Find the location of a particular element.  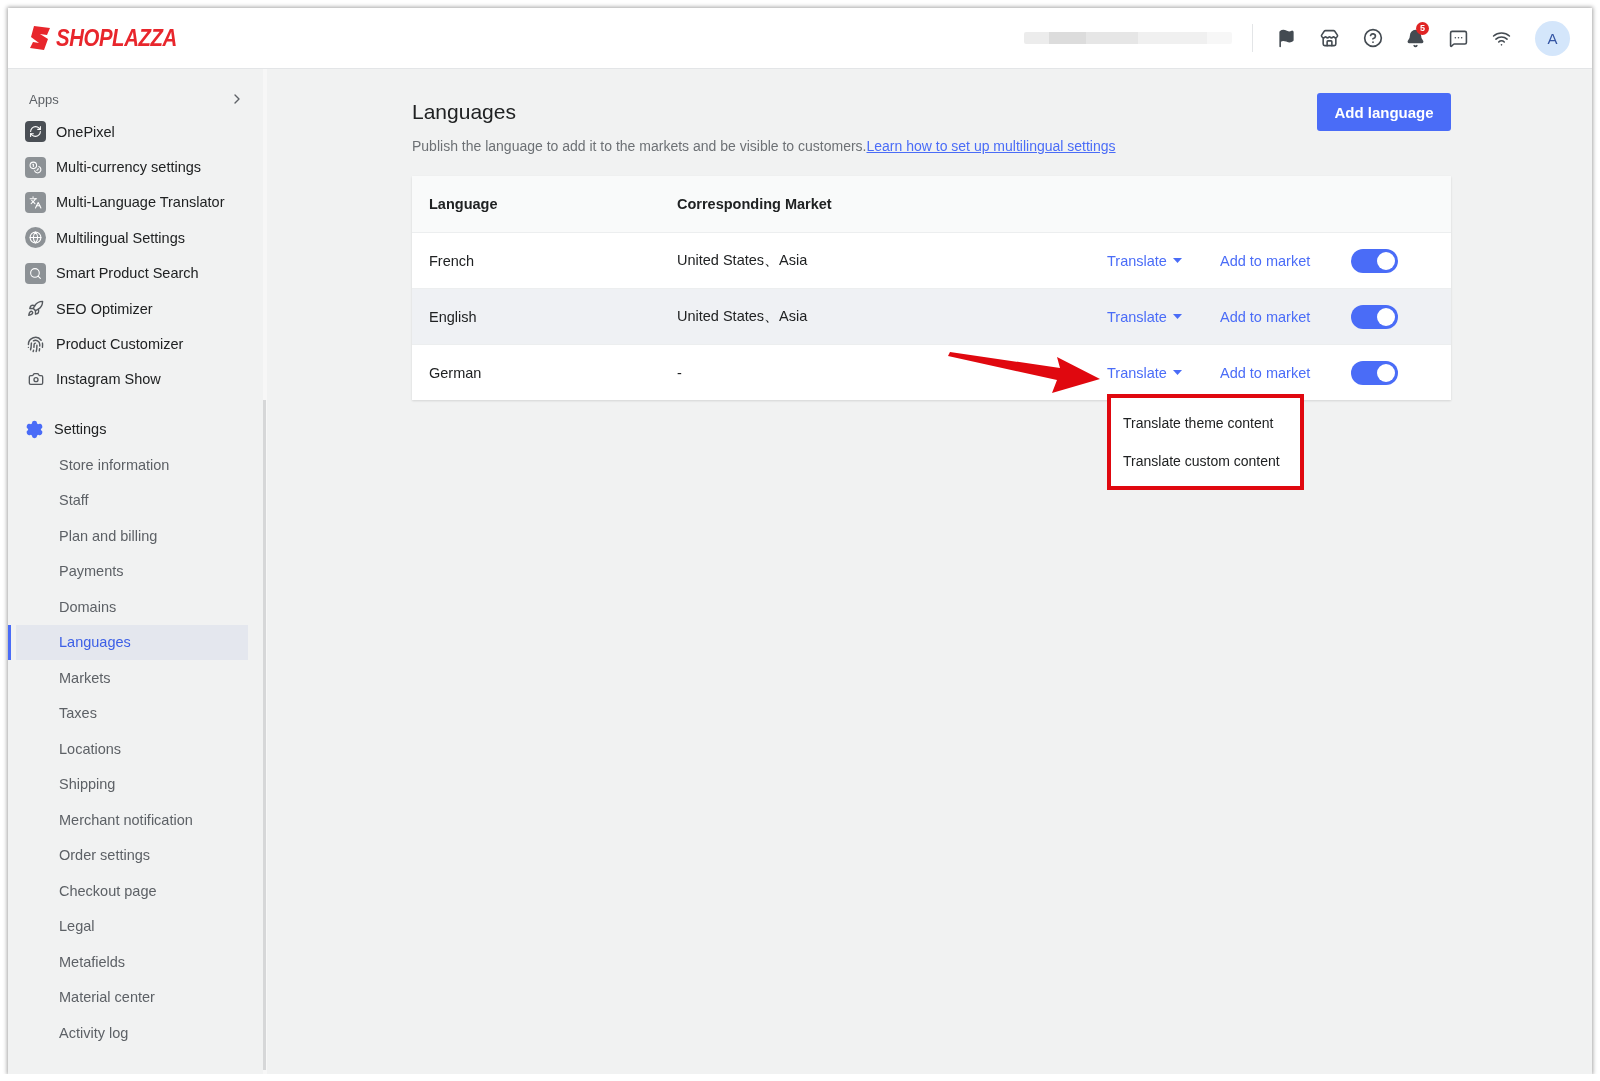

settings-item: Material center is located at coordinates (128, 997).